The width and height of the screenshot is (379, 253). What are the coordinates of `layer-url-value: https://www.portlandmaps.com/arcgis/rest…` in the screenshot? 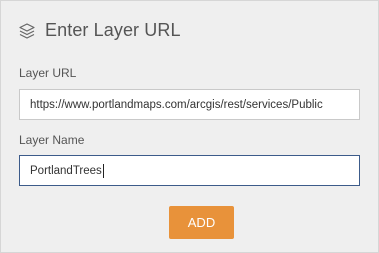 It's located at (176, 104).